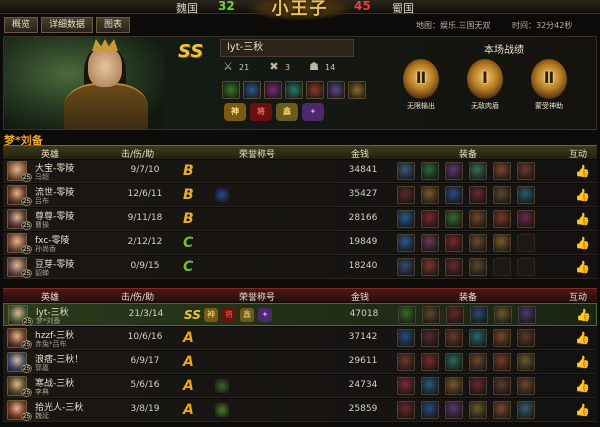 Image resolution: width=600 pixels, height=427 pixels. Describe the element at coordinates (300, 219) in the screenshot. I see `player-row: 25 尊尊-零陵 曹操 9/11/18 B 28166 👍` at that location.